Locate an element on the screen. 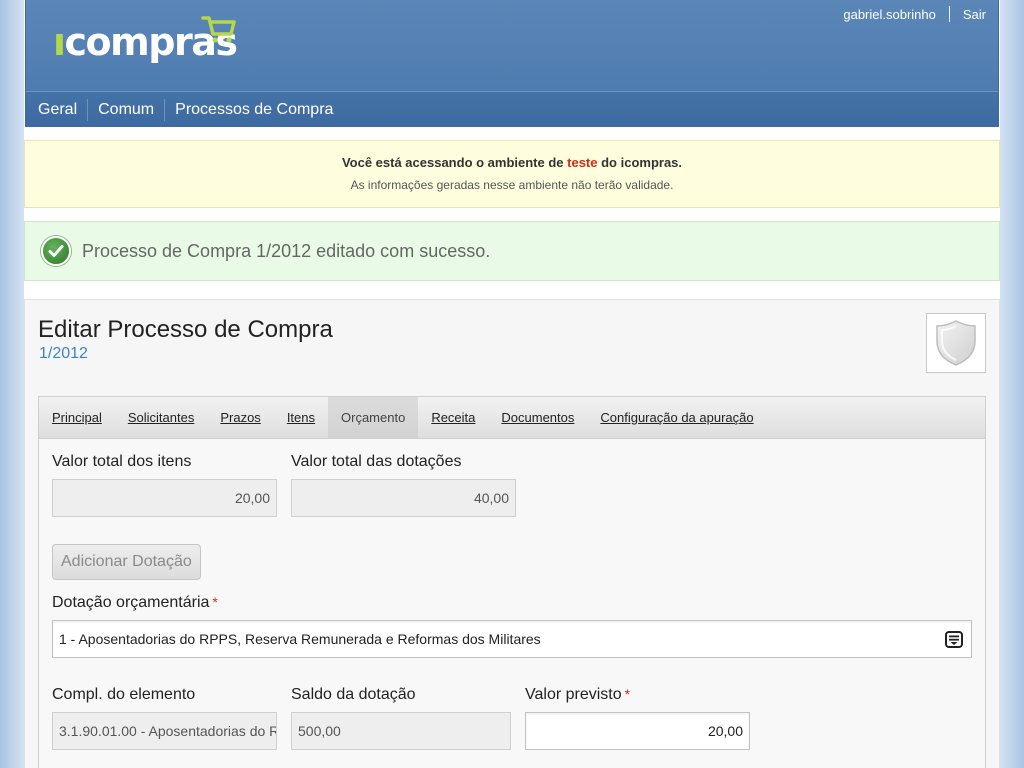 The image size is (1024, 768). valor-previsto-label: Valor previsto * is located at coordinates (578, 694).